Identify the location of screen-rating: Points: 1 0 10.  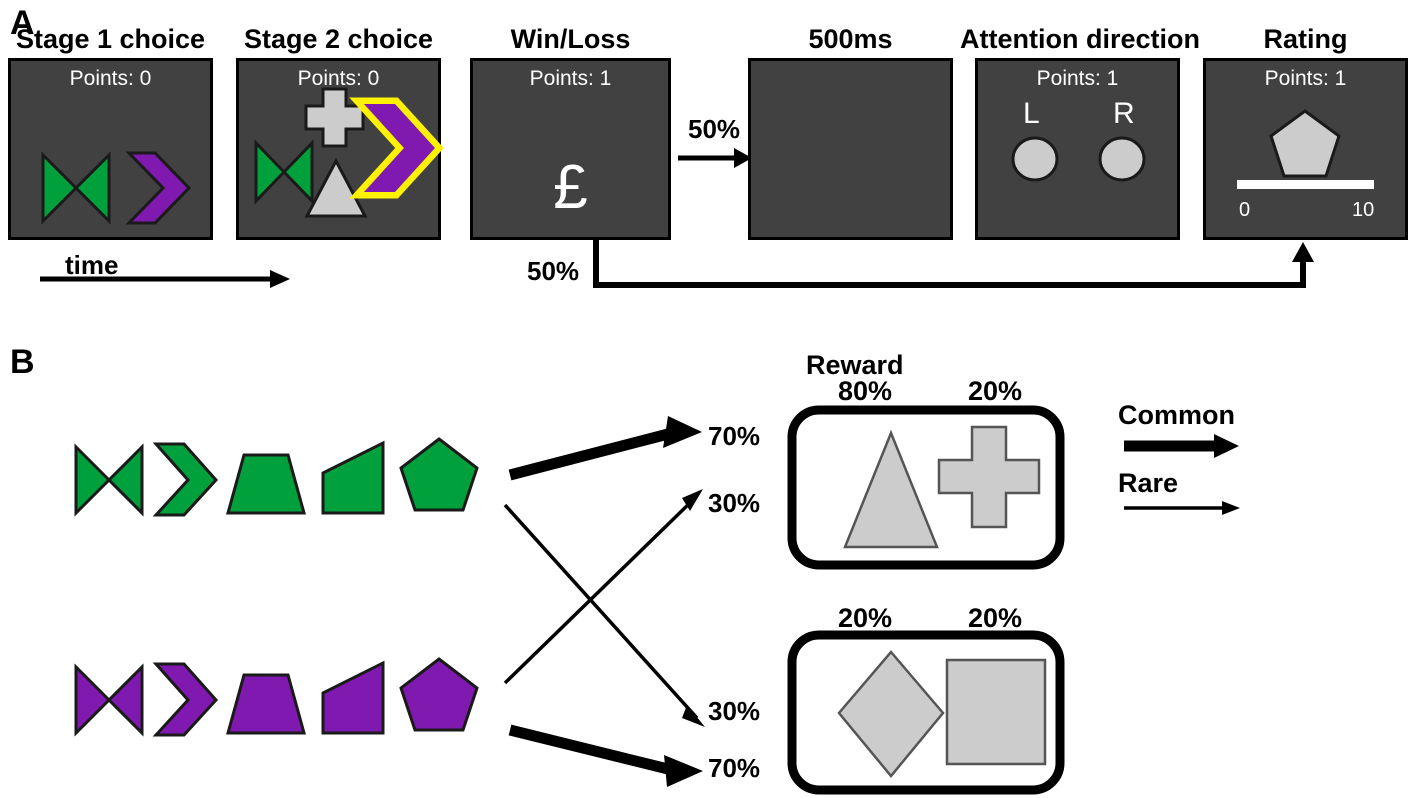
(1305, 149).